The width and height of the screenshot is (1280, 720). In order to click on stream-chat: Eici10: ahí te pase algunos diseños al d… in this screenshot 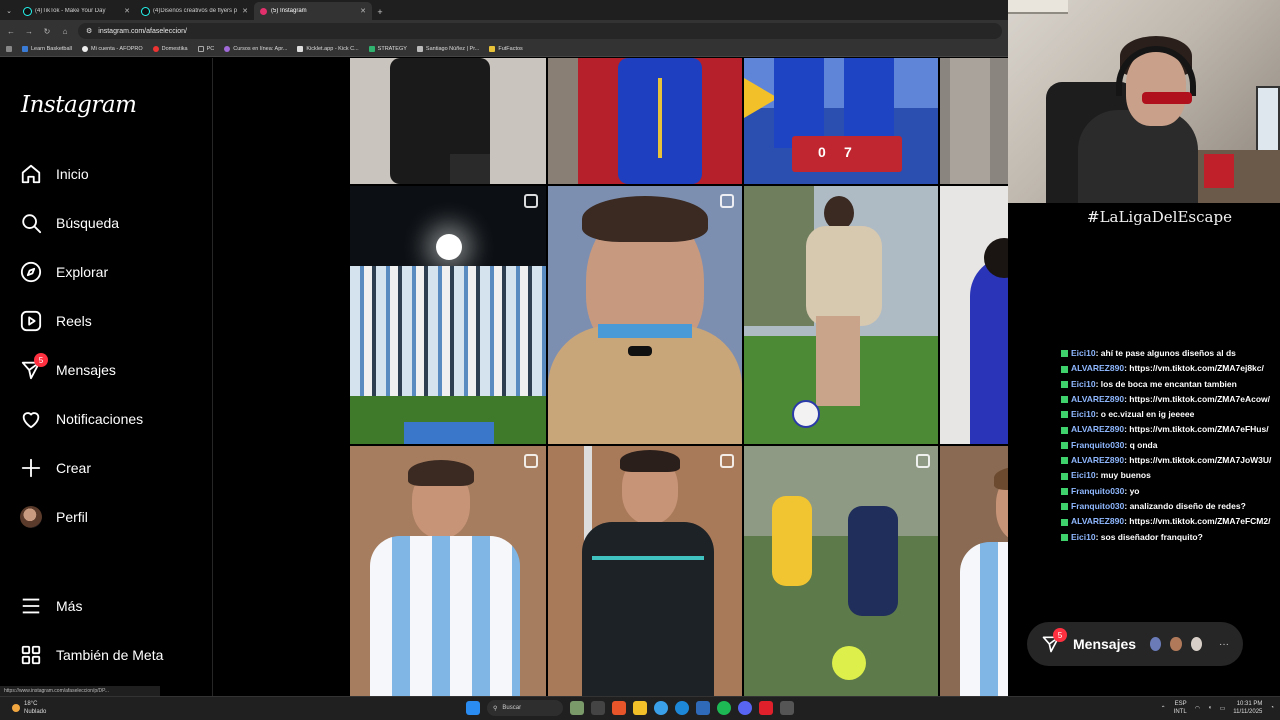, I will do `click(1170, 445)`.